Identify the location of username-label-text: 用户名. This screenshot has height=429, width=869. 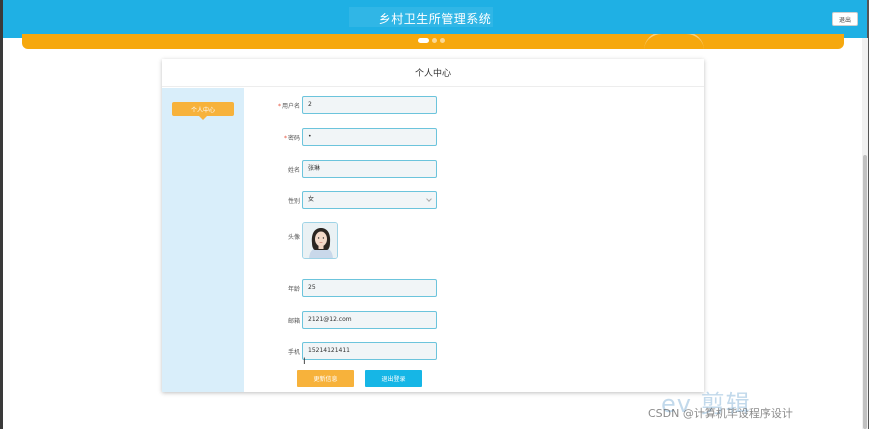
(290, 106).